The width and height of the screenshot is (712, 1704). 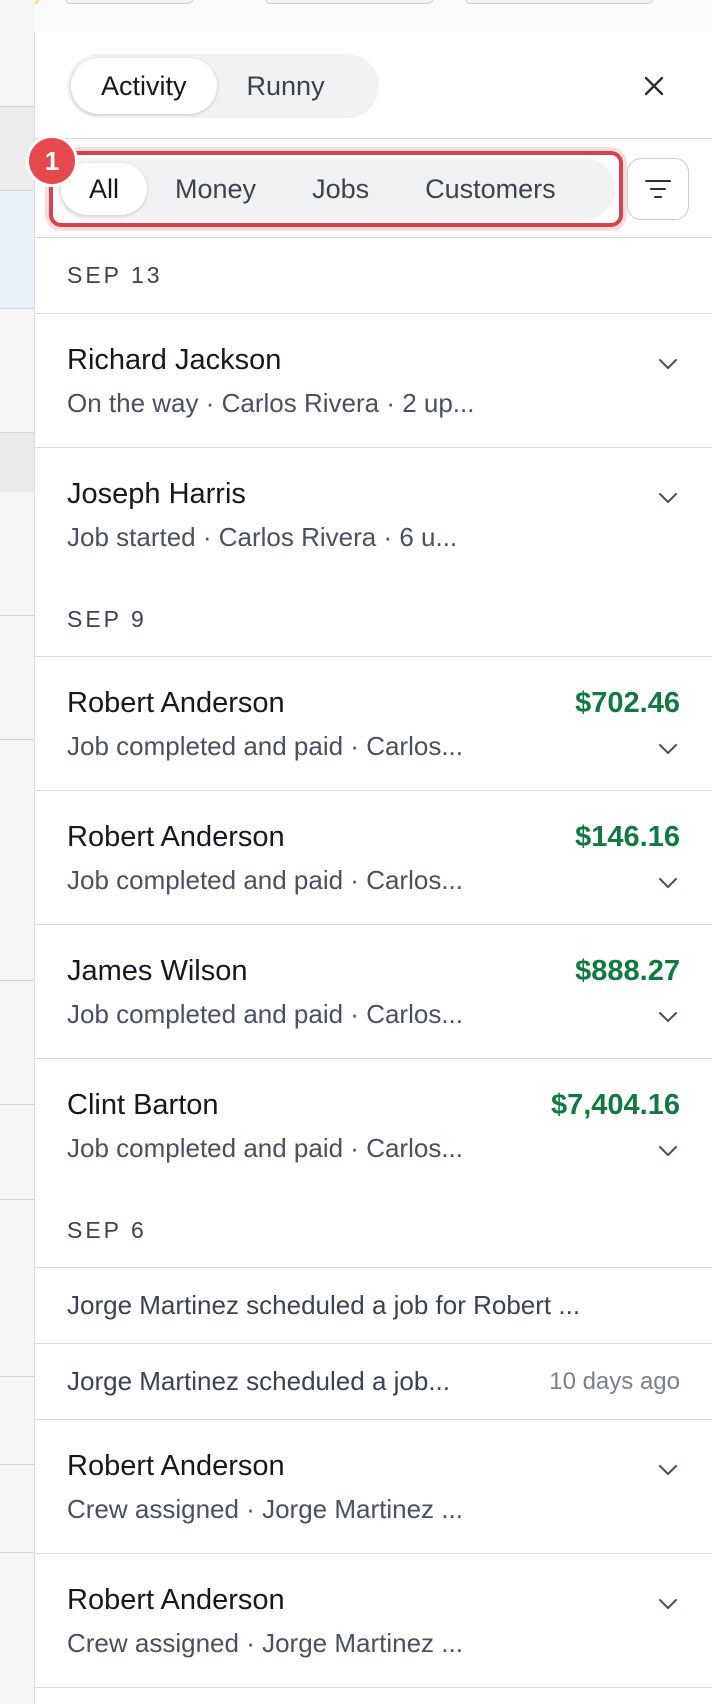 I want to click on date-header: SEP 9, so click(x=373, y=619).